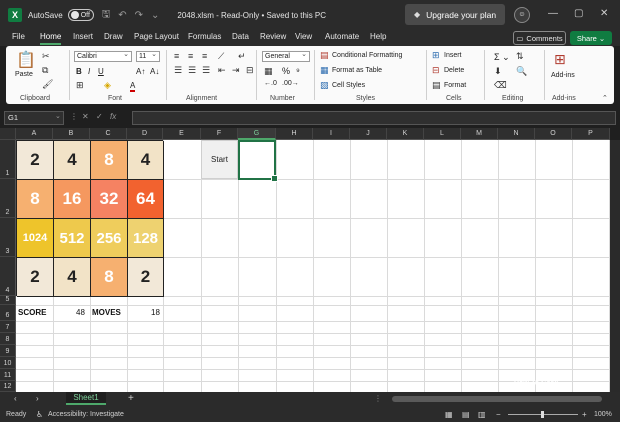 Image resolution: width=620 pixels, height=422 pixels. I want to click on align-bottom-icon: ≡, so click(204, 56).